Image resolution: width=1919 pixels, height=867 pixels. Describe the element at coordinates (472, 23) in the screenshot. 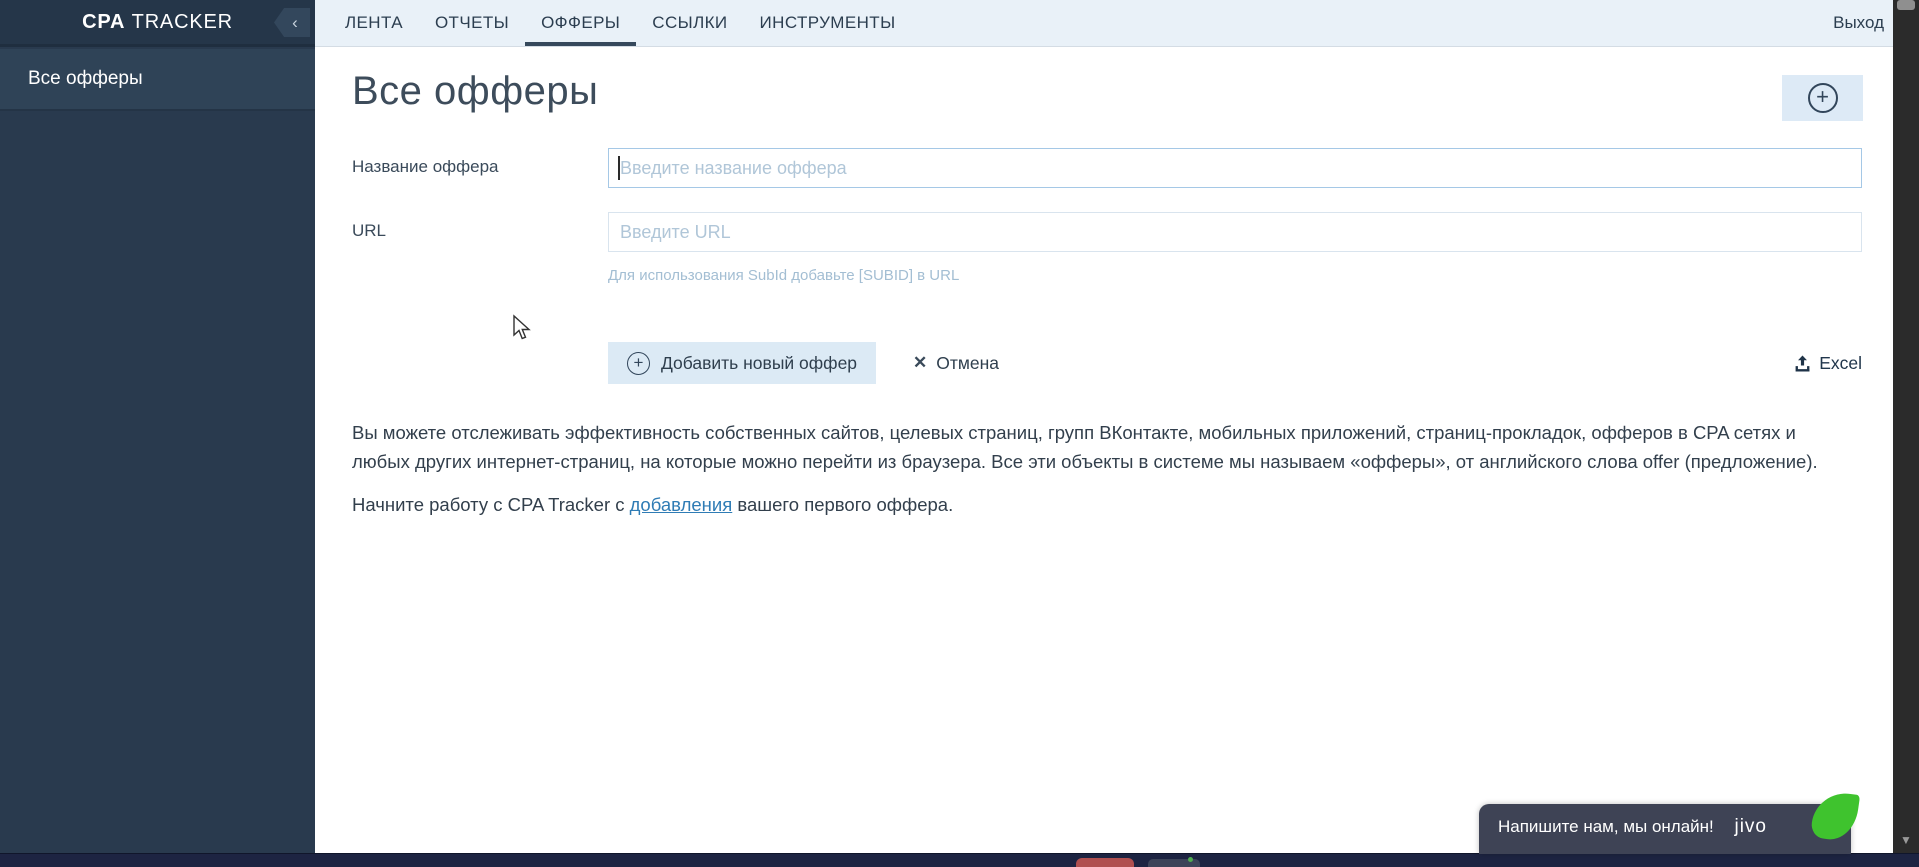

I see `tab-otchety: ОТЧЕТЫ` at that location.